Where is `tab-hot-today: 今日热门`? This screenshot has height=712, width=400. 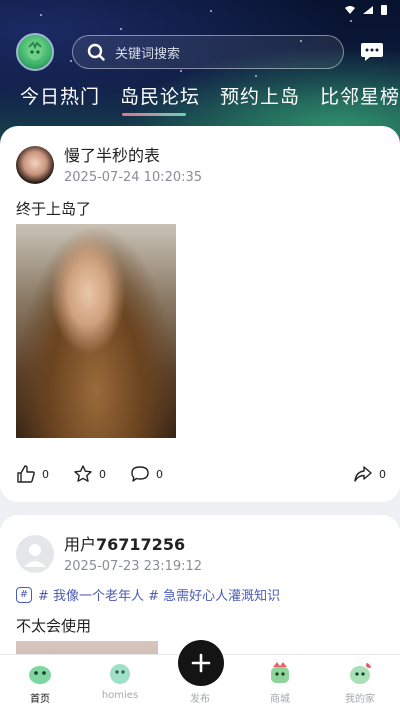 tab-hot-today: 今日热门 is located at coordinates (60, 95).